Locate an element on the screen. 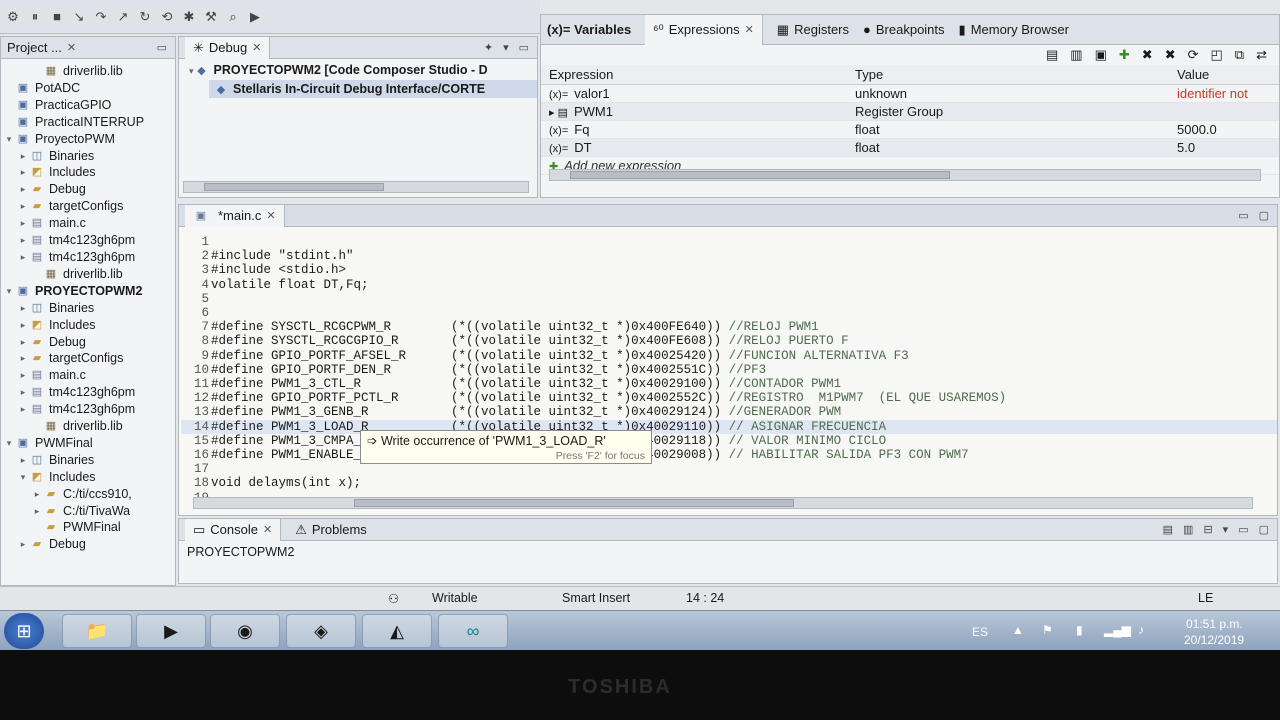  sync-icon: ⇄ is located at coordinates (1261, 55).